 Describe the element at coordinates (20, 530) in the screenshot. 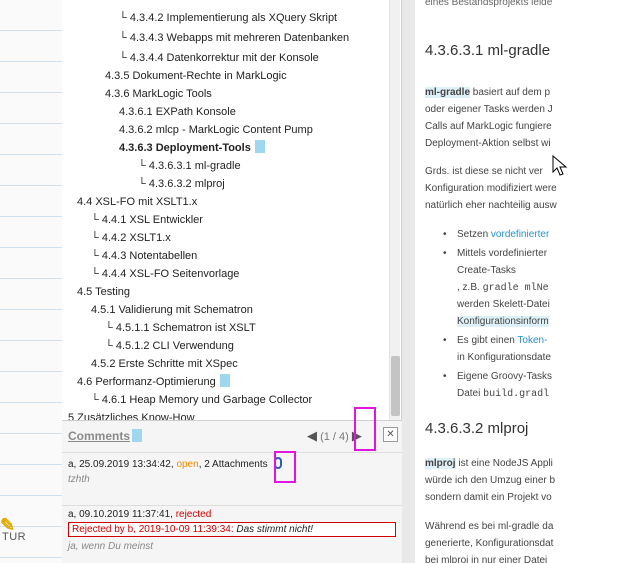

I see `logo: ✎ TUR` at that location.